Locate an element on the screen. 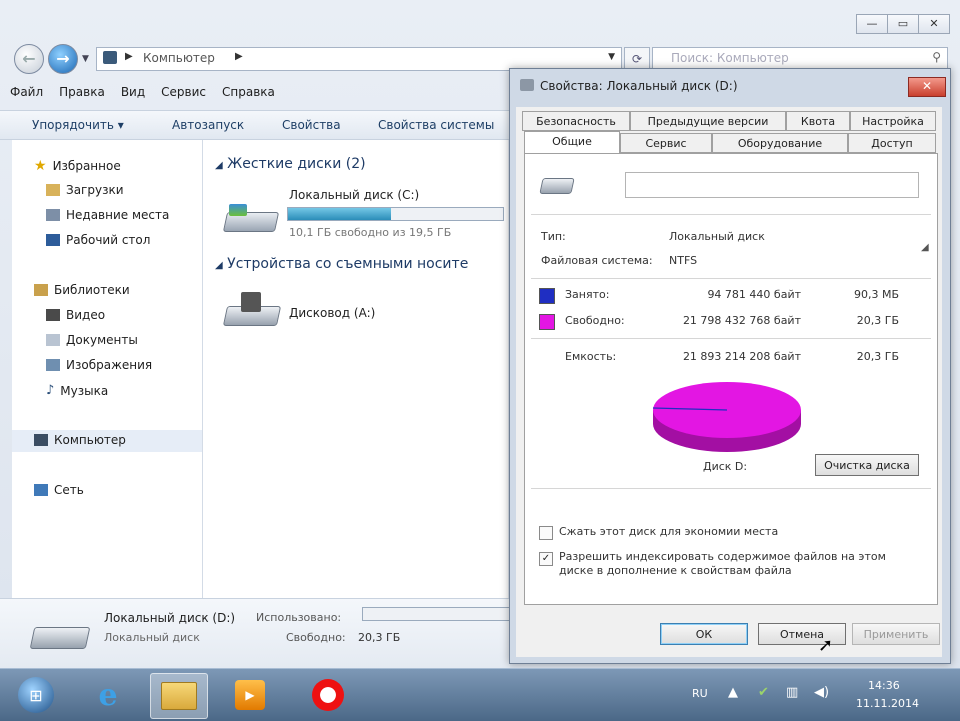  refresh-icon: ⟳ is located at coordinates (637, 59).